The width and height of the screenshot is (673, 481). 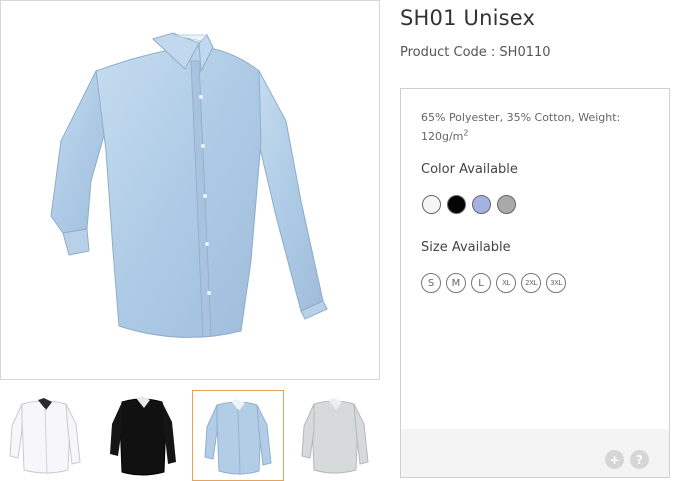 I want to click on add-button: +, so click(x=614, y=459).